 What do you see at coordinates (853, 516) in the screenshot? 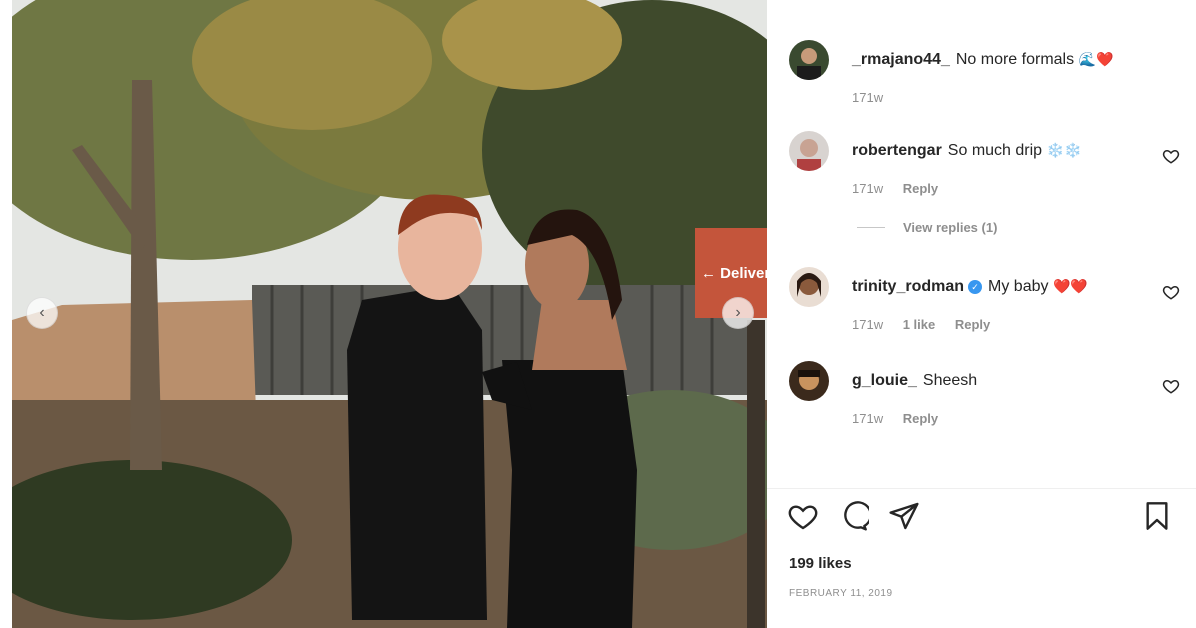
I see `comment-bubble-icon` at bounding box center [853, 516].